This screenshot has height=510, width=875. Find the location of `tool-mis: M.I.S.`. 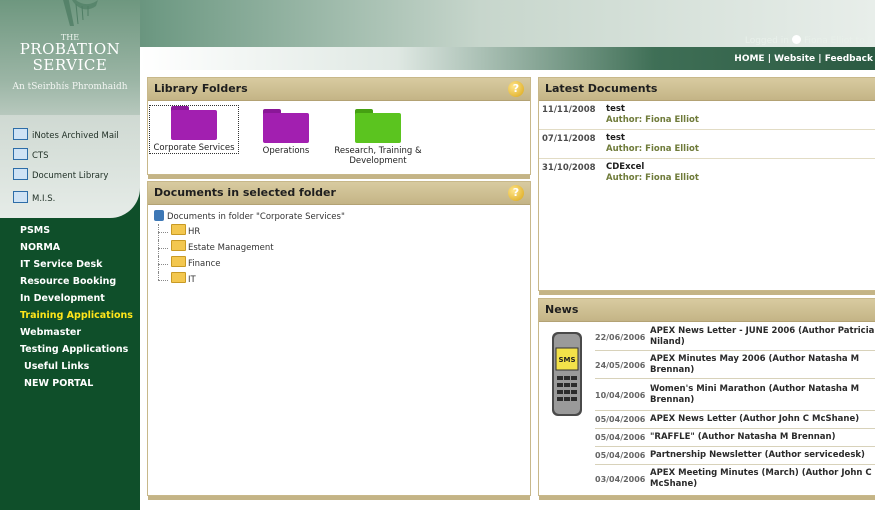

tool-mis: M.I.S. is located at coordinates (34, 197).